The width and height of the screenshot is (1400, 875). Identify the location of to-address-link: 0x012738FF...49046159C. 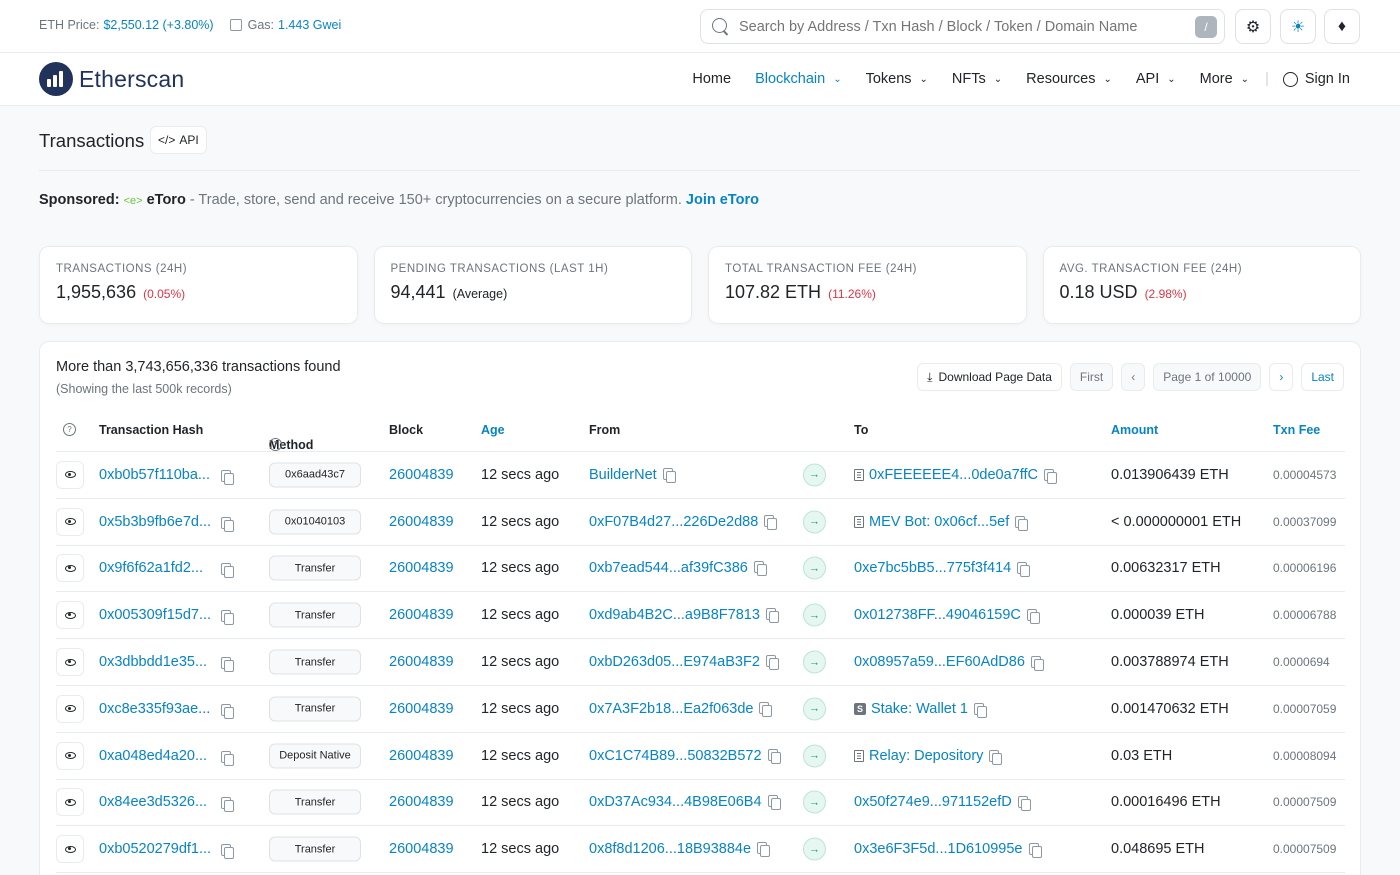
(937, 615).